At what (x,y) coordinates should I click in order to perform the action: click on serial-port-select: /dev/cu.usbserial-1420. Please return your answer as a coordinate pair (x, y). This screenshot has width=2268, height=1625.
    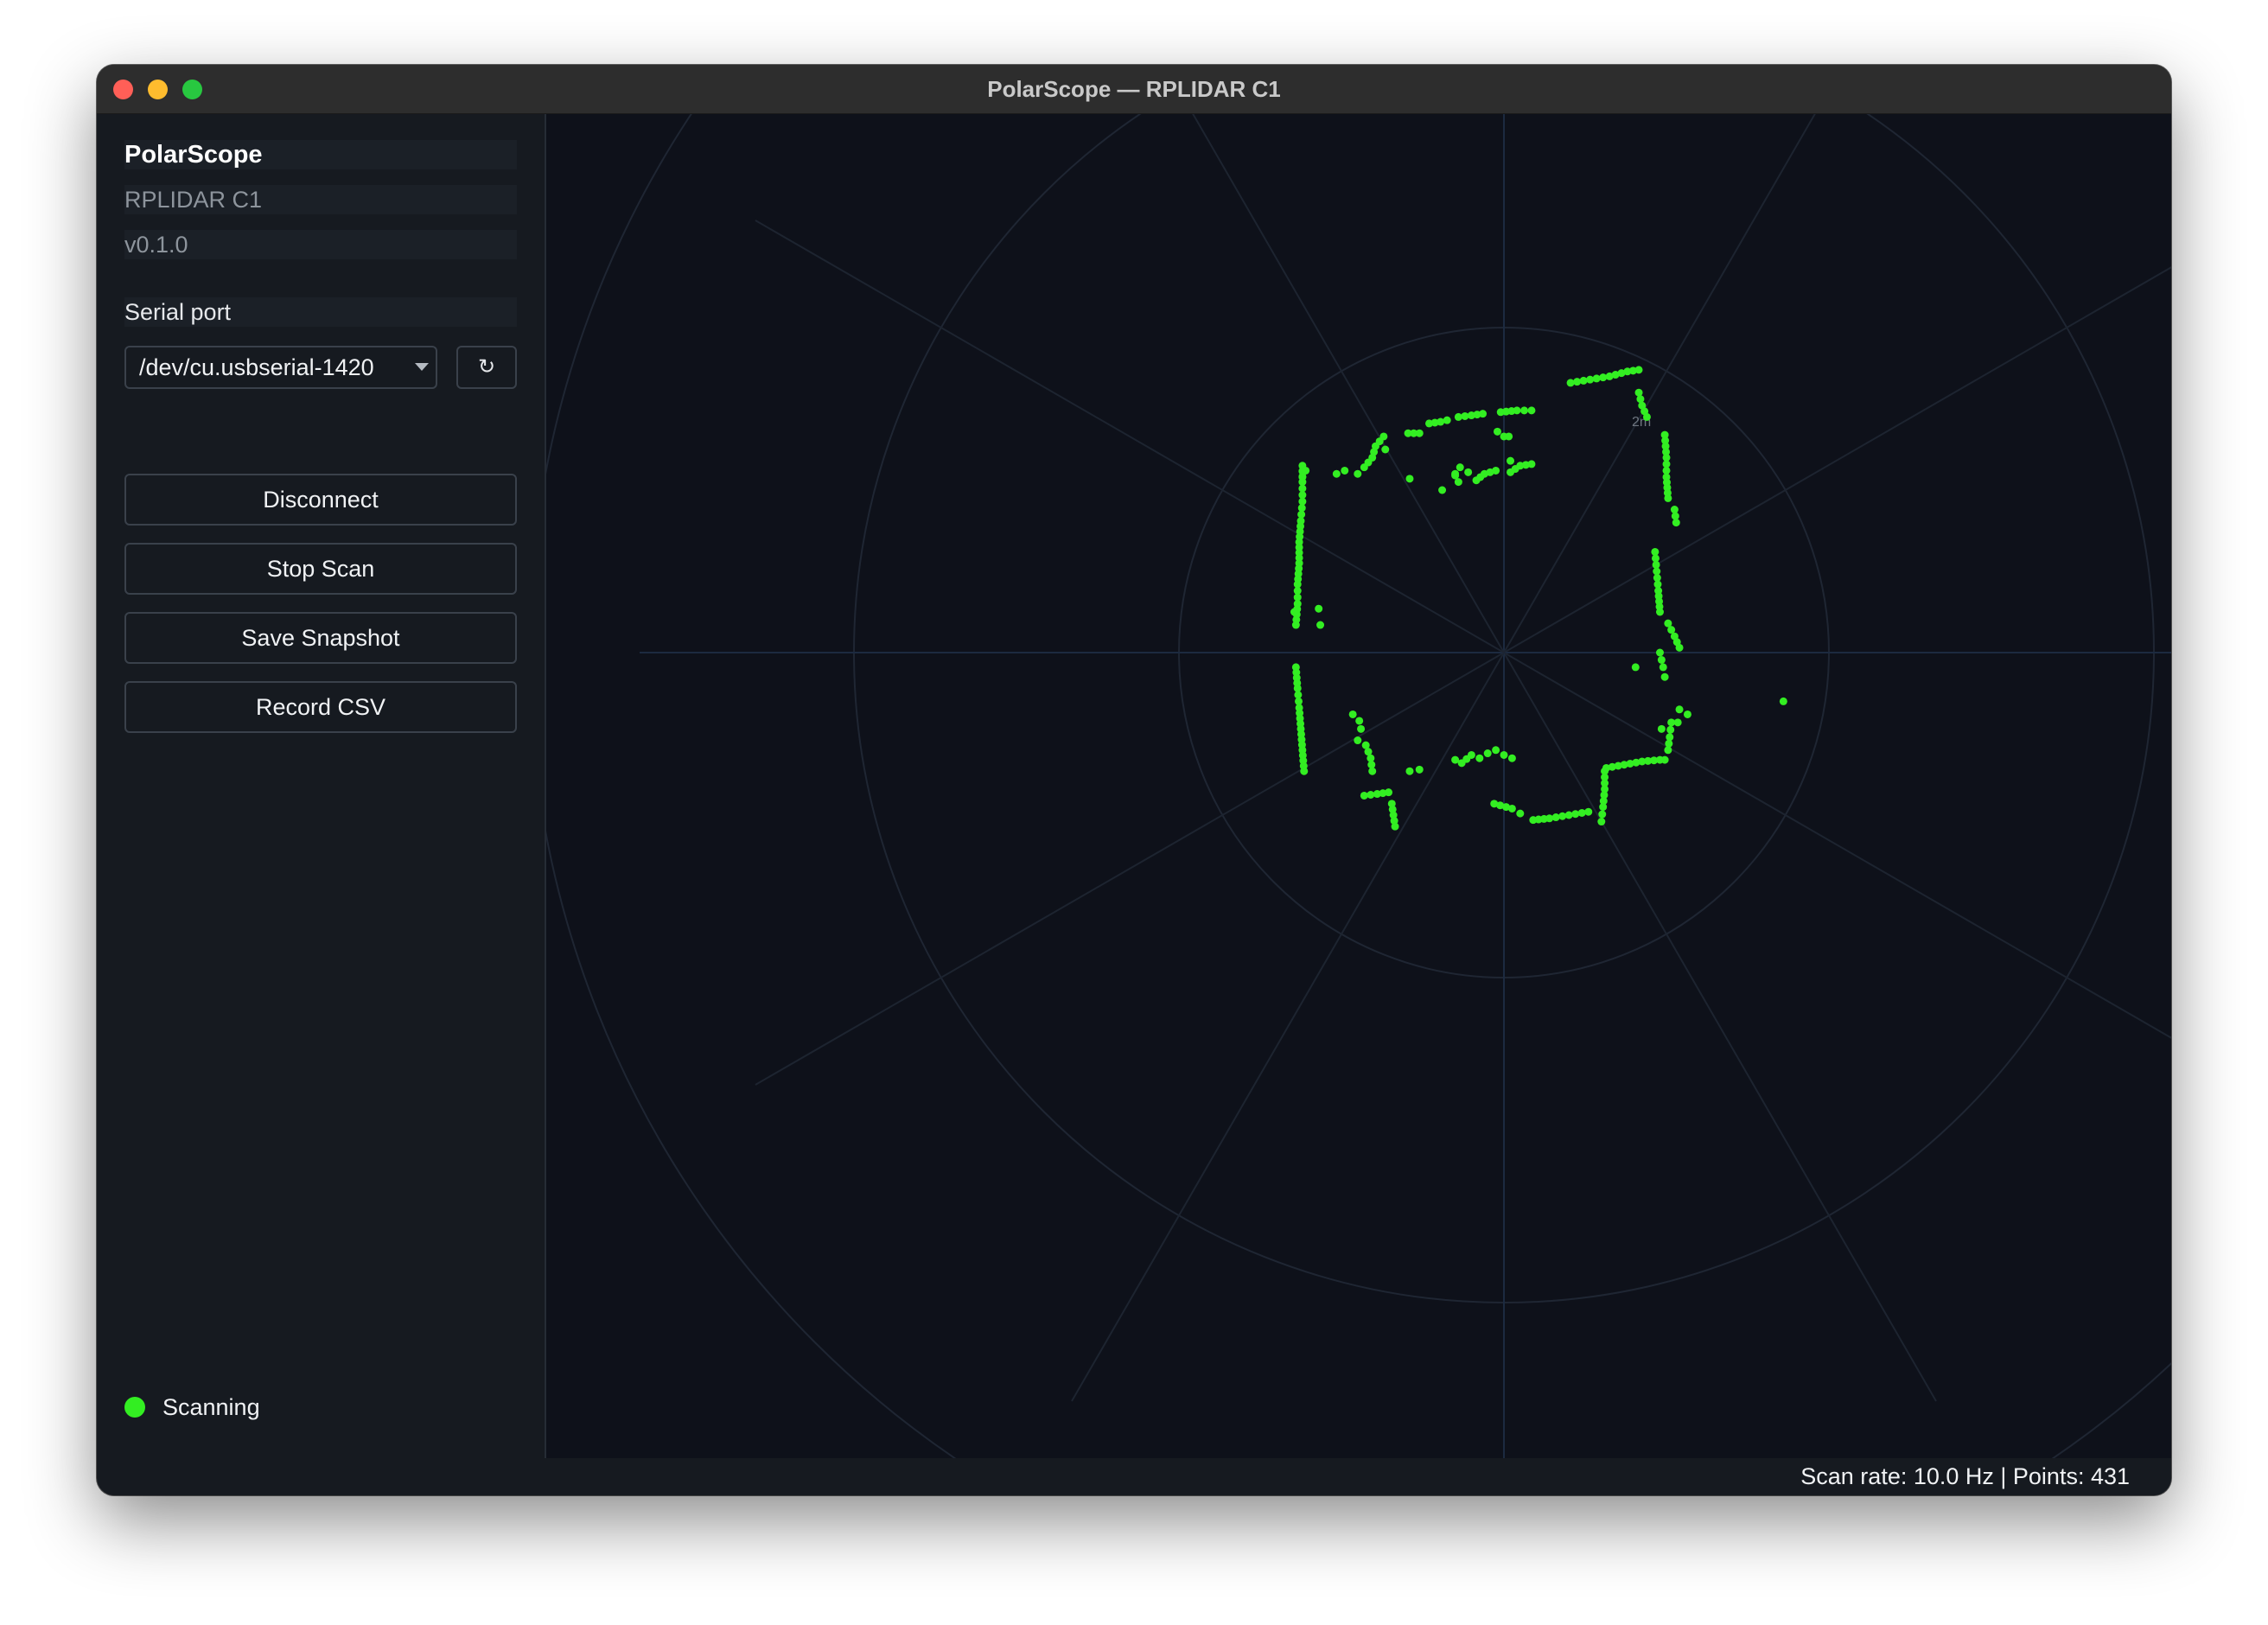
    Looking at the image, I should click on (280, 367).